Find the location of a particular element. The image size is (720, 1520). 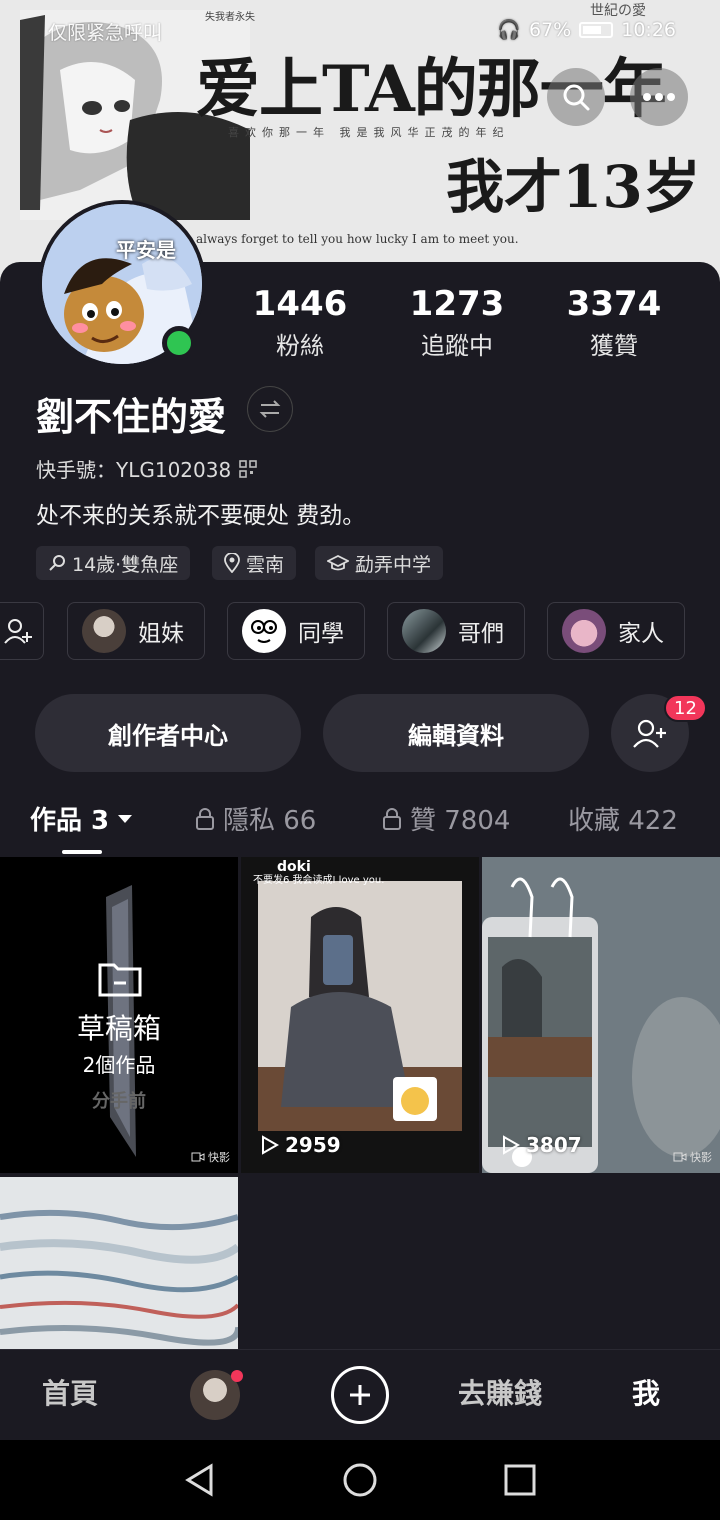

followers-label: 粉絲 is located at coordinates (300, 346).